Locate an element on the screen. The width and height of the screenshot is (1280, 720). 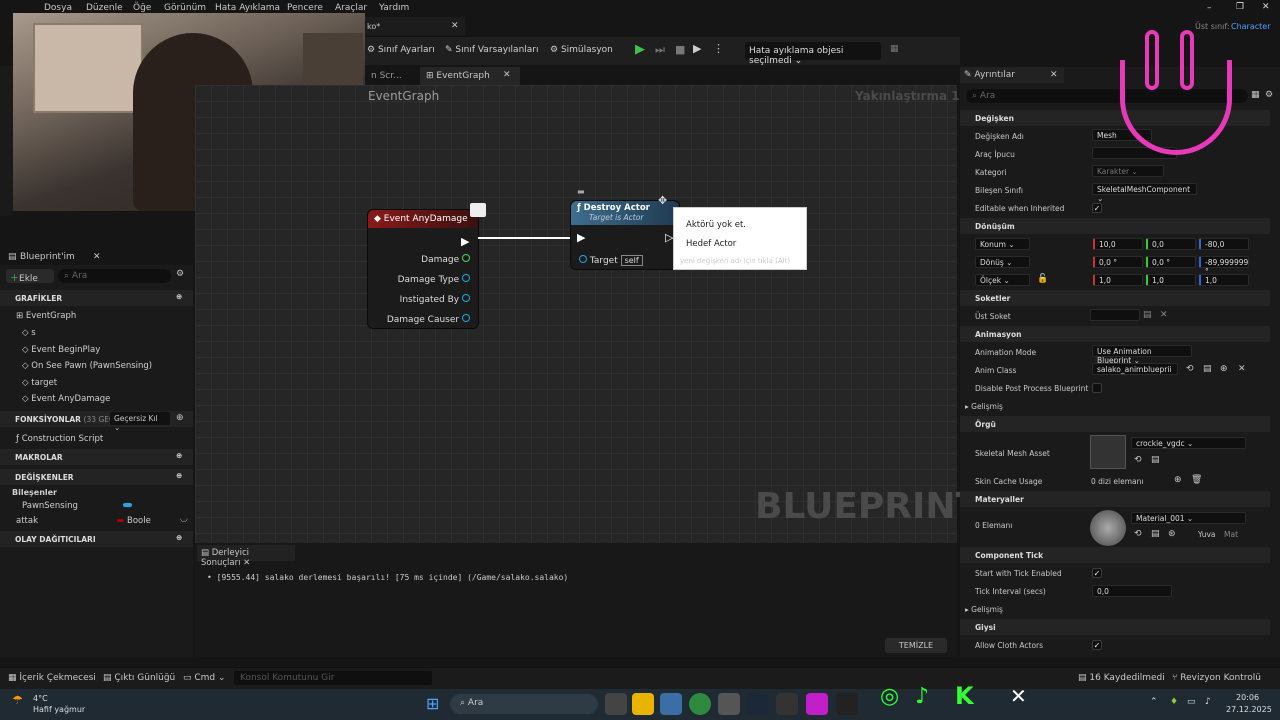
disable-pp-checkbox is located at coordinates (1097, 388).